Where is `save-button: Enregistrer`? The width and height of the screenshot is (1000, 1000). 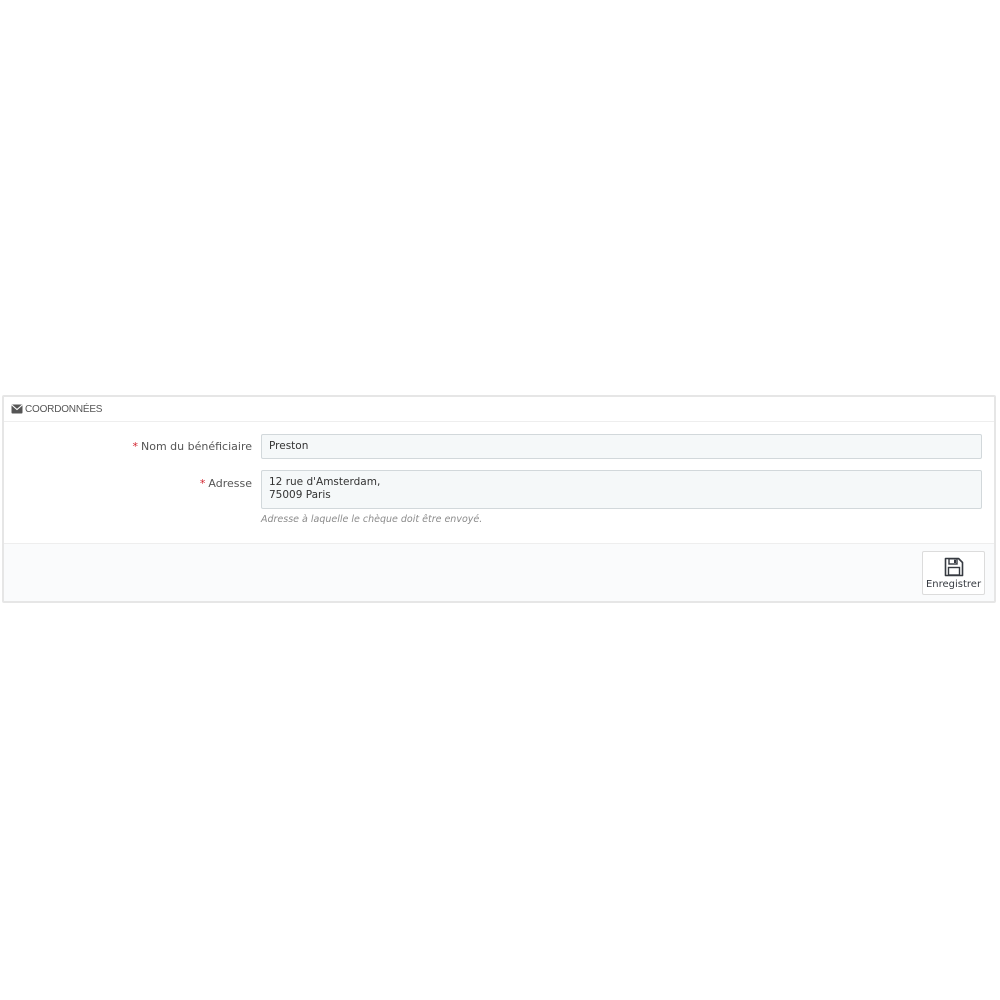
save-button: Enregistrer is located at coordinates (953, 573).